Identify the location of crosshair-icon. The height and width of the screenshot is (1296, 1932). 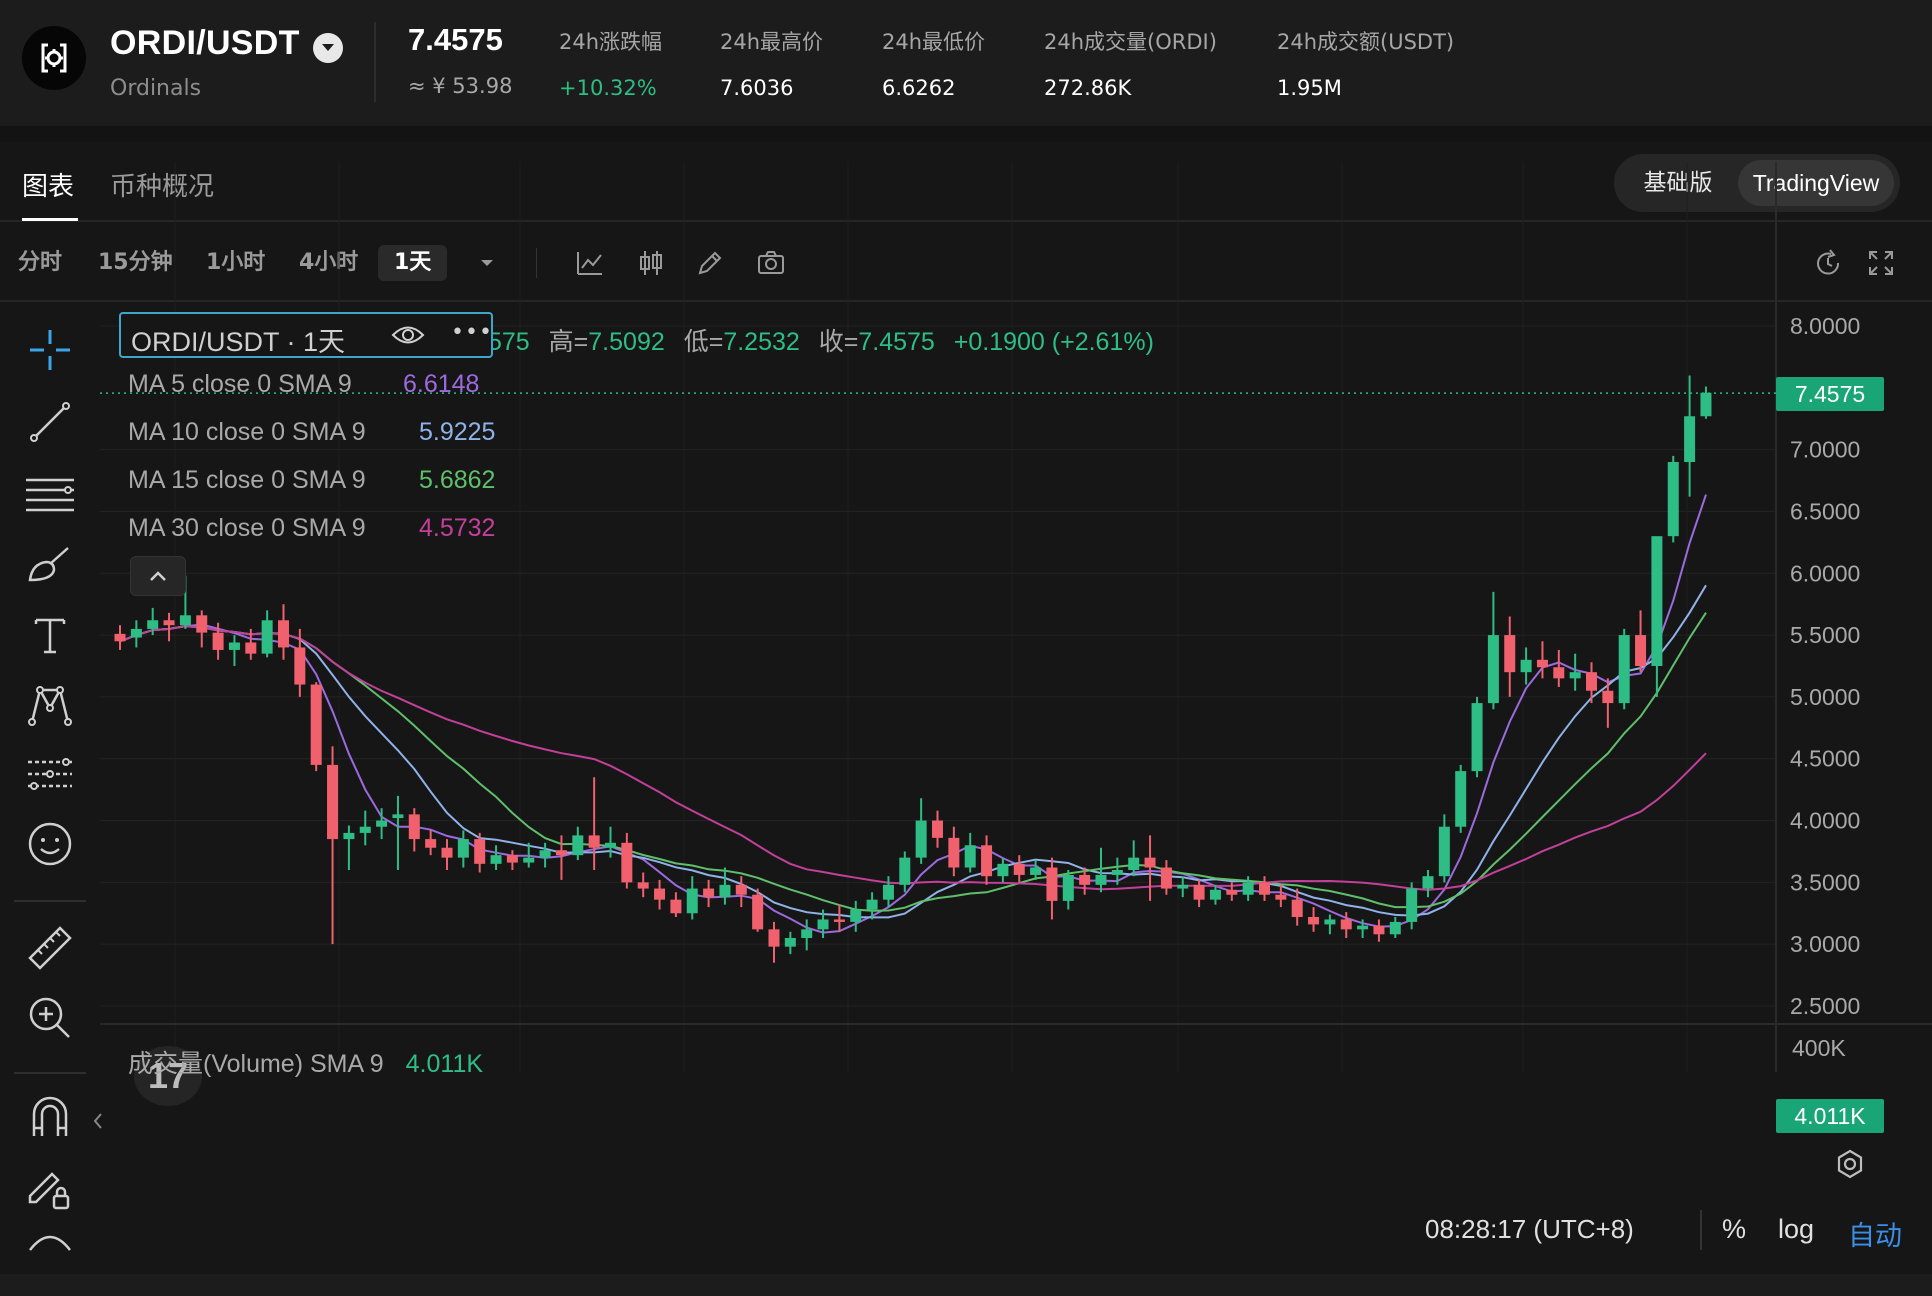
(50, 350).